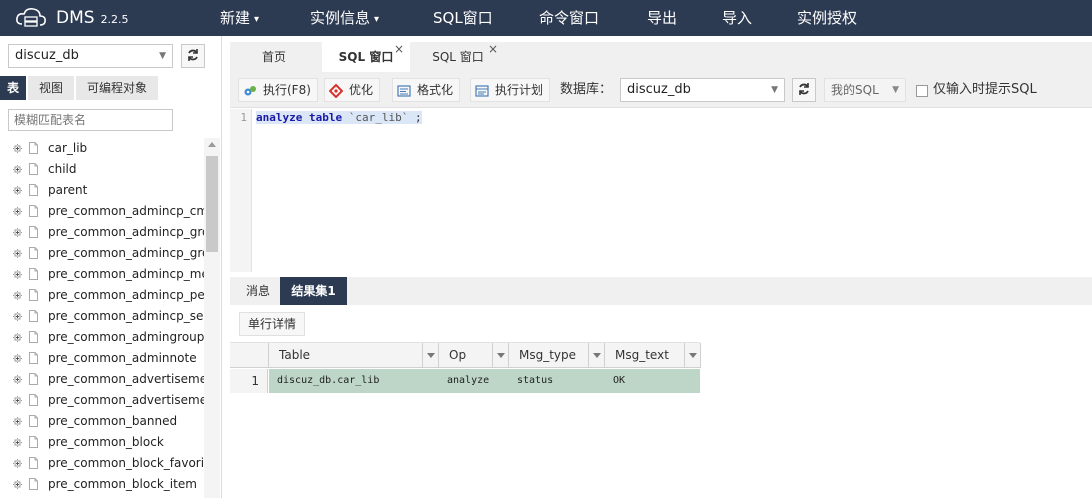 This screenshot has height=498, width=1092. I want to click on optimize-button: 优化, so click(352, 90).